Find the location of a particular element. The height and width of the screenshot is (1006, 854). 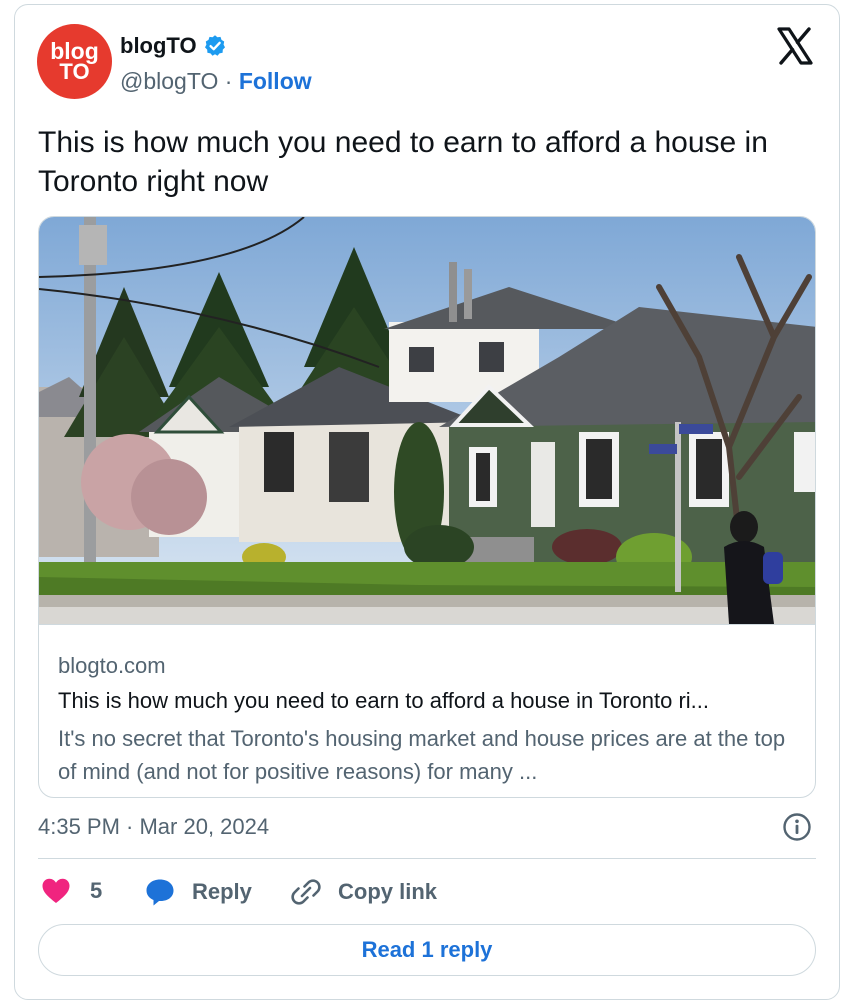

reply-button: Reply is located at coordinates (198, 892).